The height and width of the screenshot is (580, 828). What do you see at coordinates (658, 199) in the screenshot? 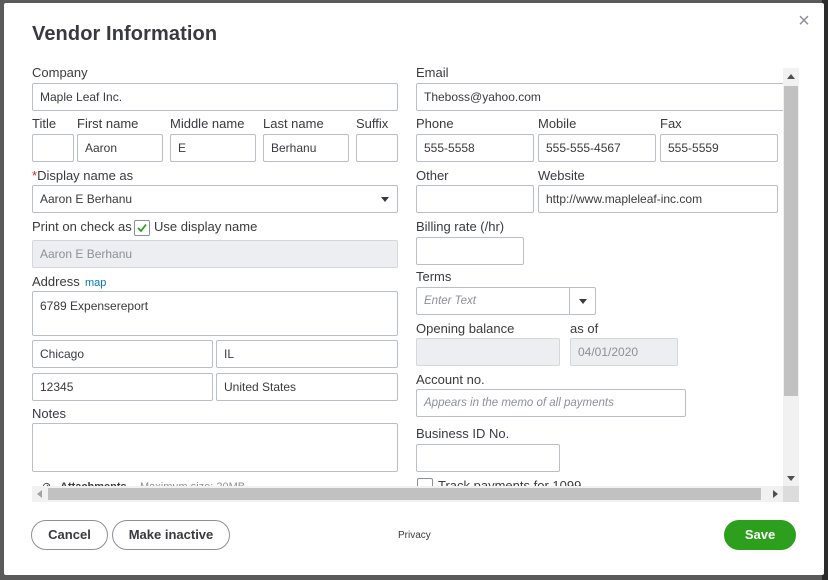
I see `website-input: http://www.mapleleaf-inc.com` at bounding box center [658, 199].